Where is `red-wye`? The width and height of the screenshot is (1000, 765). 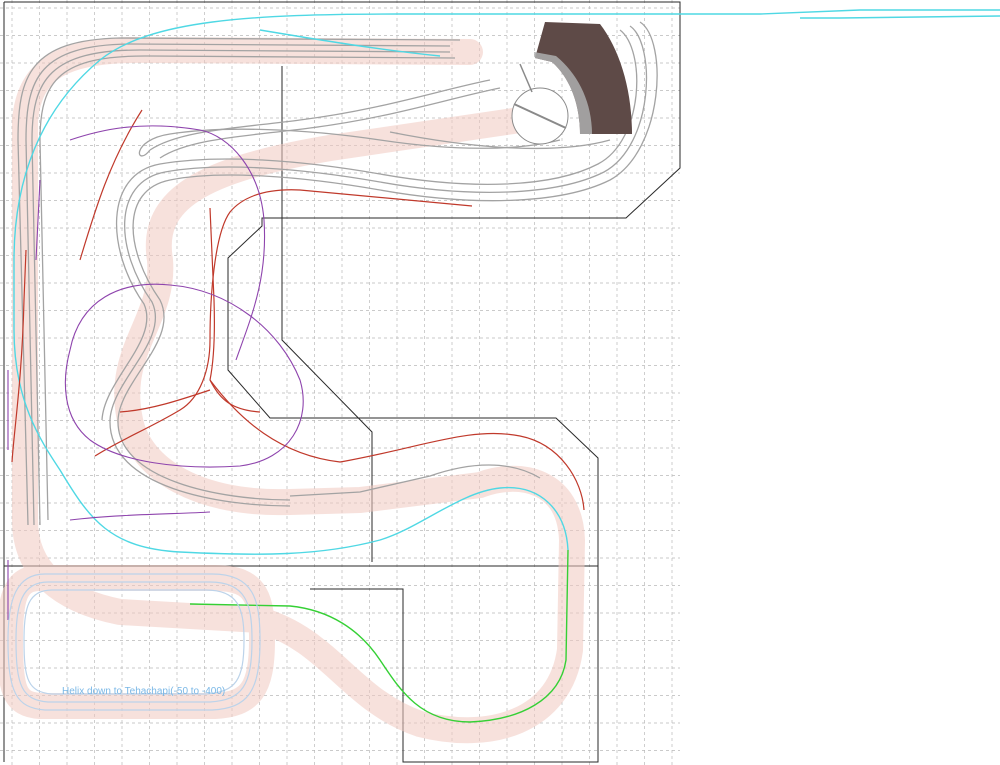 red-wye is located at coordinates (235, 396).